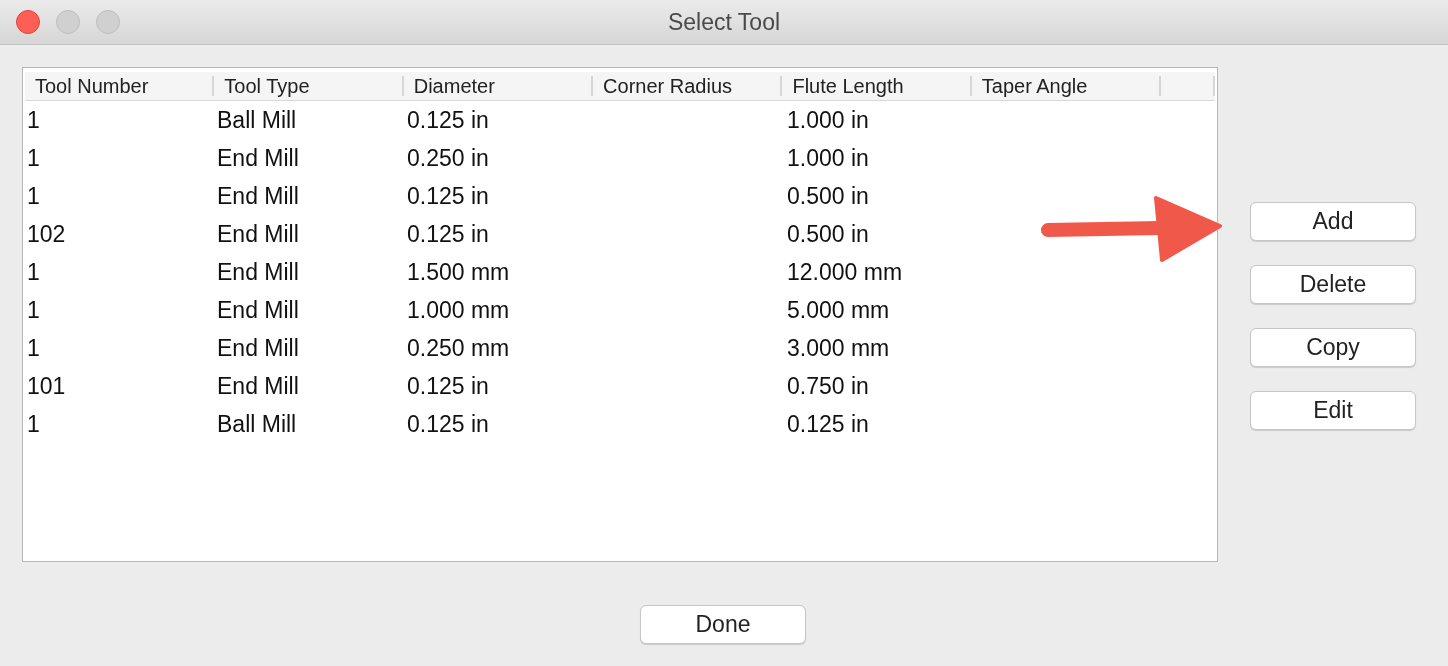 Image resolution: width=1448 pixels, height=666 pixels. Describe the element at coordinates (1333, 284) in the screenshot. I see `action-button: Delete` at that location.